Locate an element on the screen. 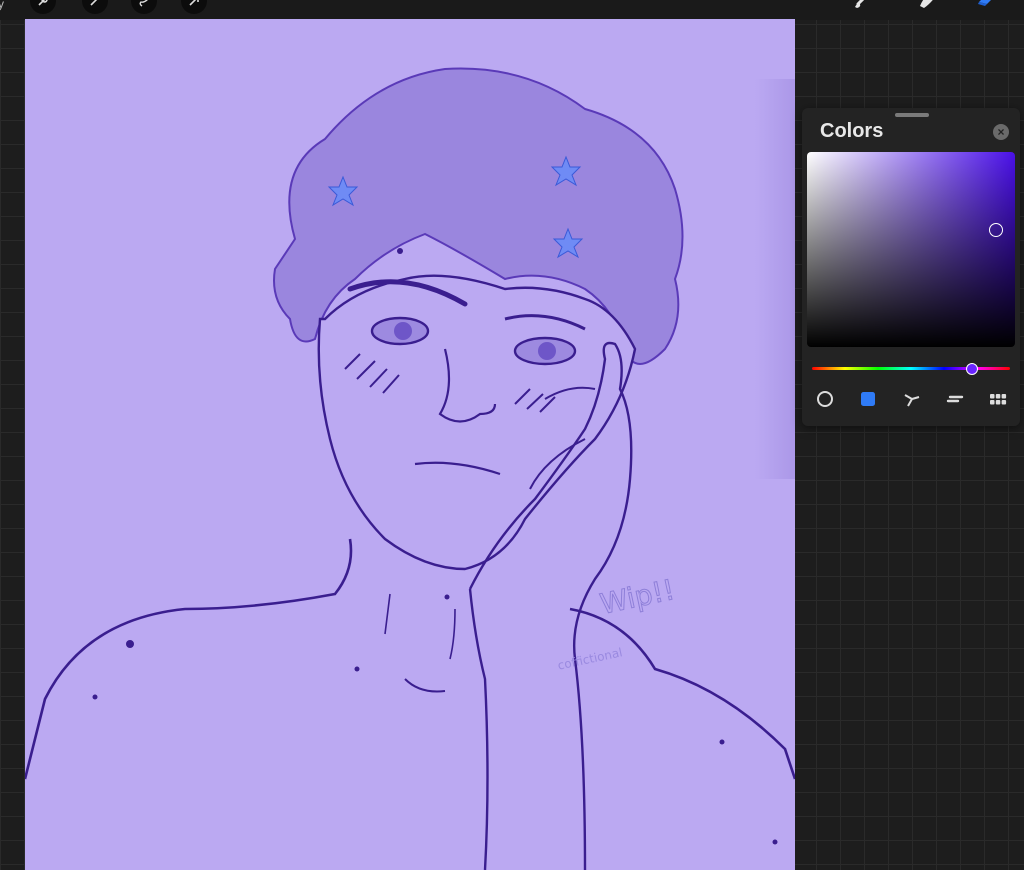 This screenshot has width=1024, height=870. top-toolbar: y is located at coordinates (512, 10).